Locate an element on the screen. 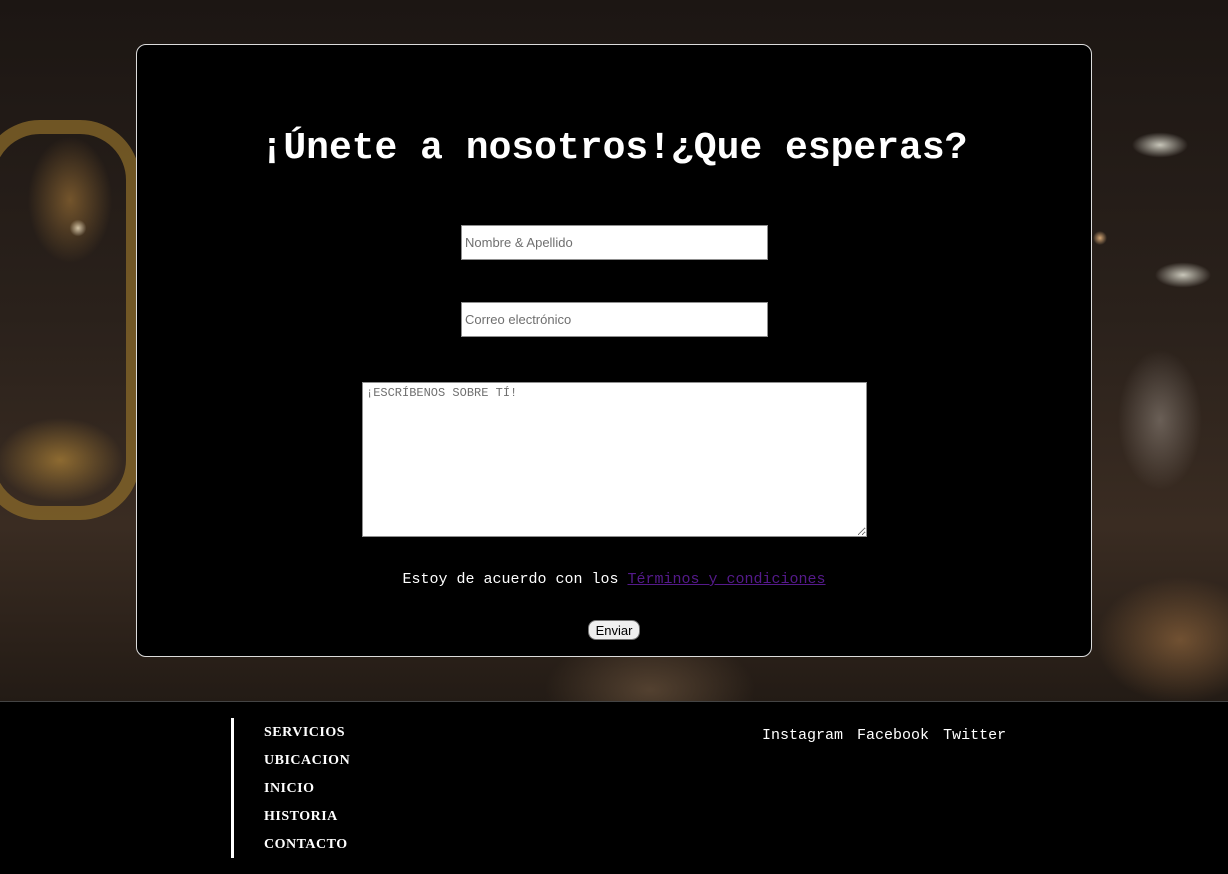  footer-nav-item: INICIO is located at coordinates (307, 792).